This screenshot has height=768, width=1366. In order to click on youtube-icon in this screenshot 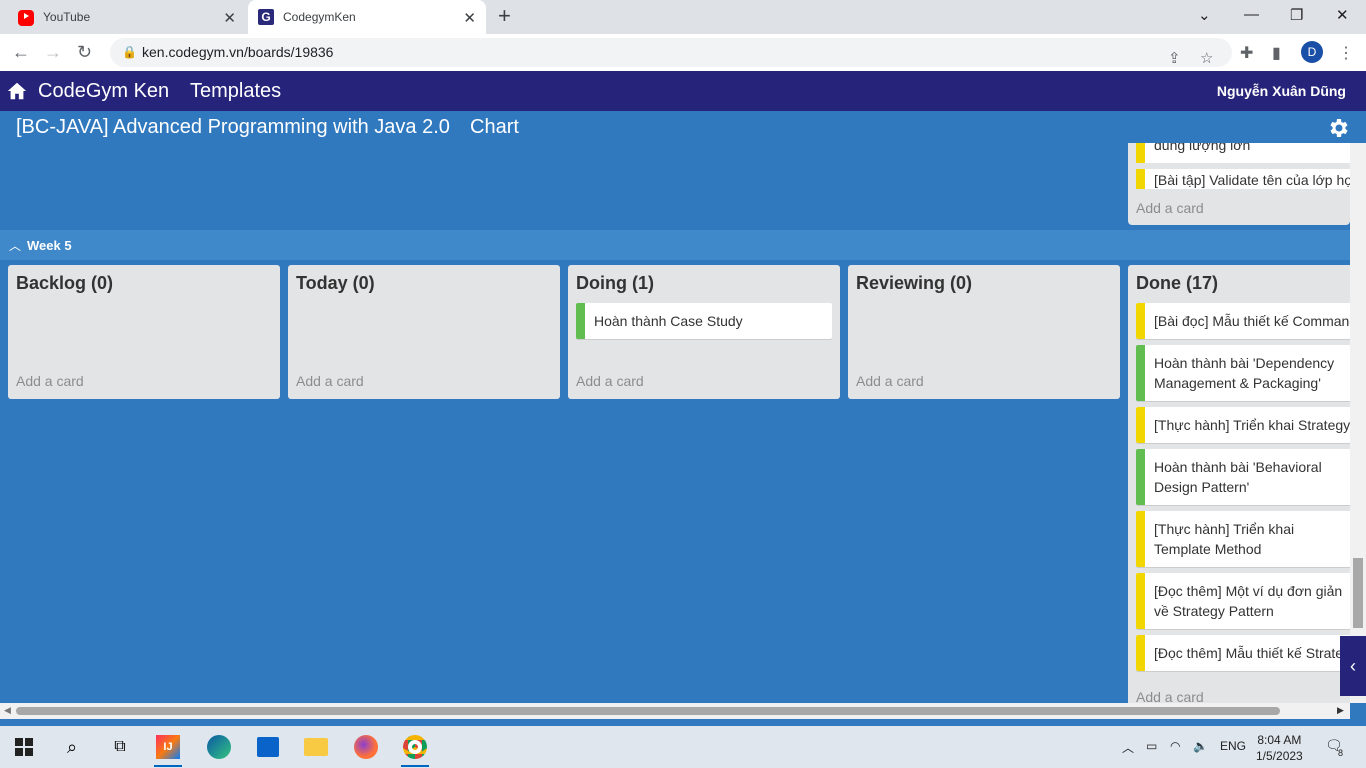, I will do `click(26, 18)`.